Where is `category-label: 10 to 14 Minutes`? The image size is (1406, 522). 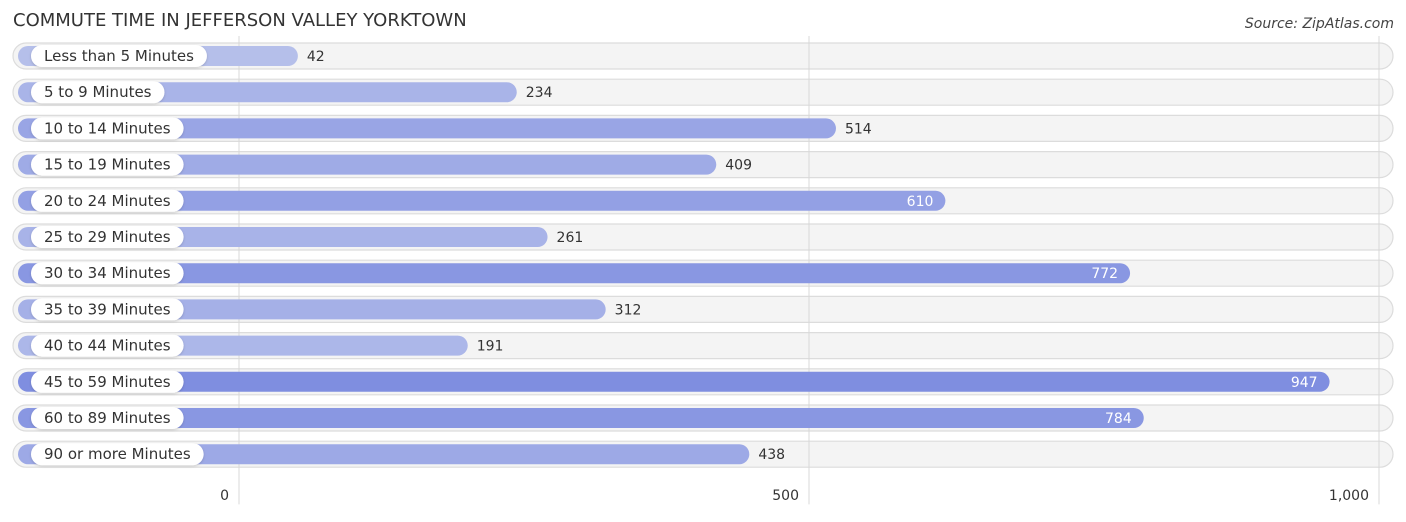 category-label: 10 to 14 Minutes is located at coordinates (107, 128).